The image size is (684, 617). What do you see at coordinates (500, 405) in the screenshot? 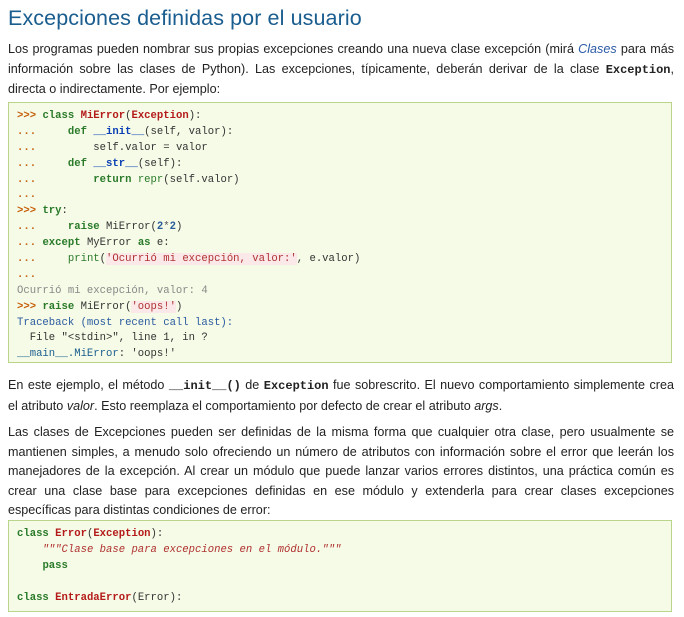
I see `para2-text-5: .` at bounding box center [500, 405].